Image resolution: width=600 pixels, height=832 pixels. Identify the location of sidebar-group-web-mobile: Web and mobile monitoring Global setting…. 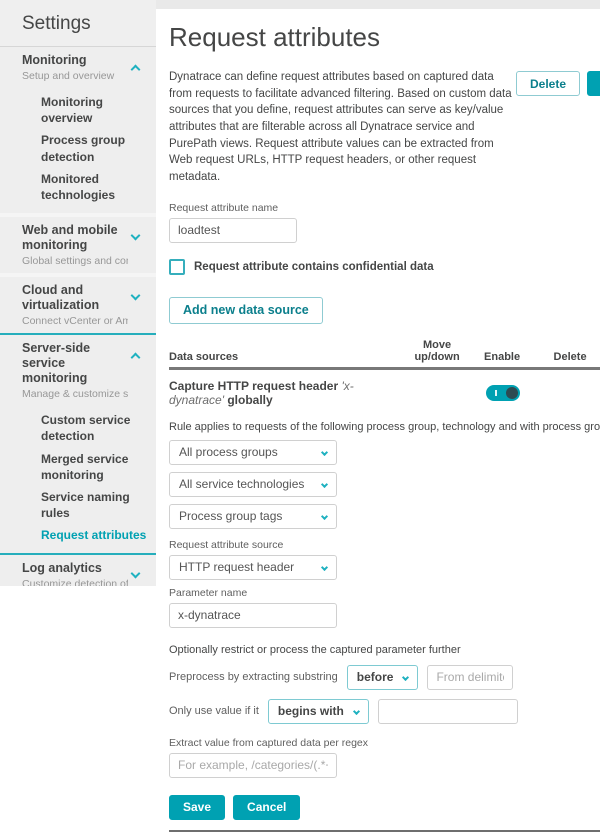
(78, 245).